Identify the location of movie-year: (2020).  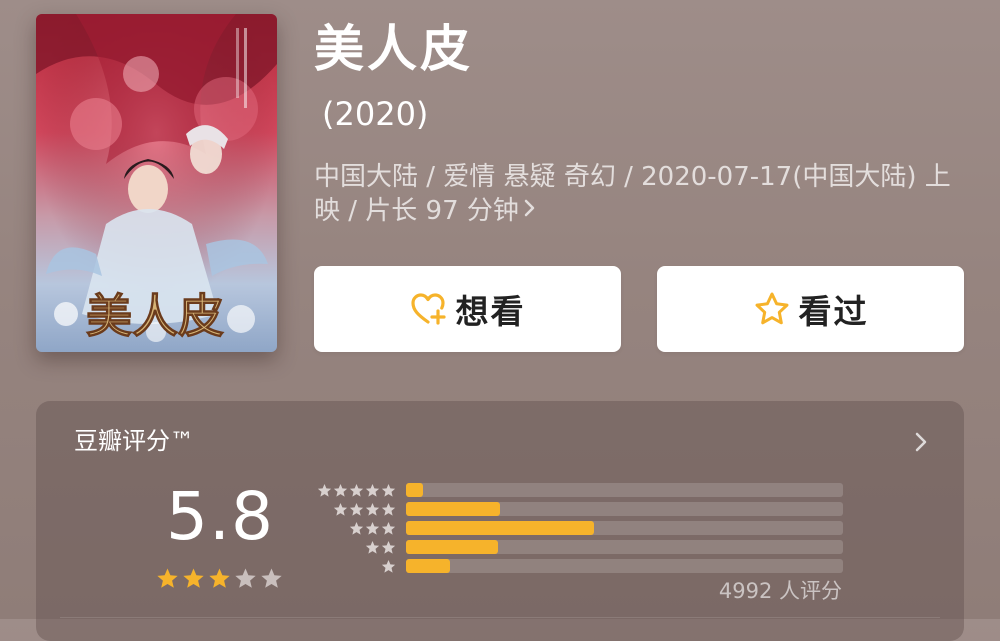
(375, 114).